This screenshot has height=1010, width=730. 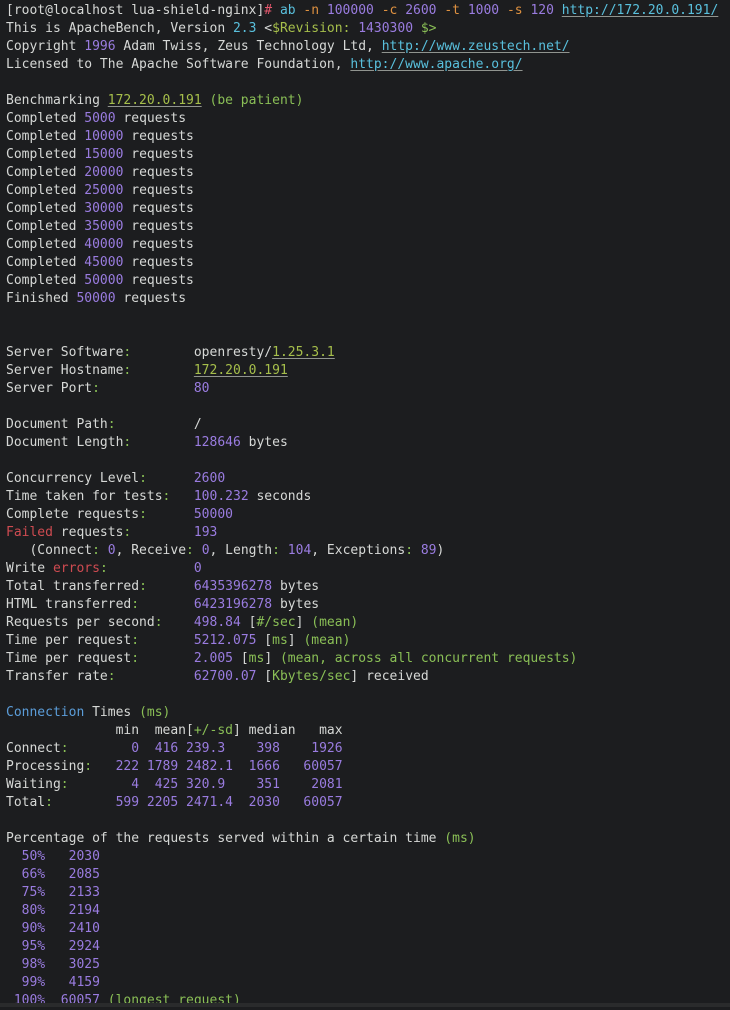 What do you see at coordinates (53, 946) in the screenshot?
I see `text-segment: 95% 2924` at bounding box center [53, 946].